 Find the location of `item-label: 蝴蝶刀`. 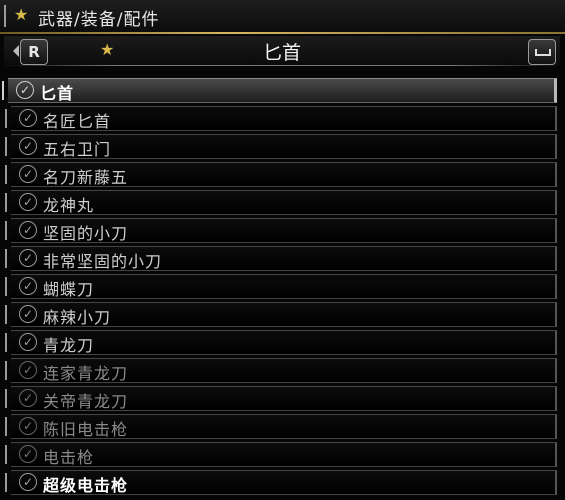

item-label: 蝴蝶刀 is located at coordinates (69, 289).